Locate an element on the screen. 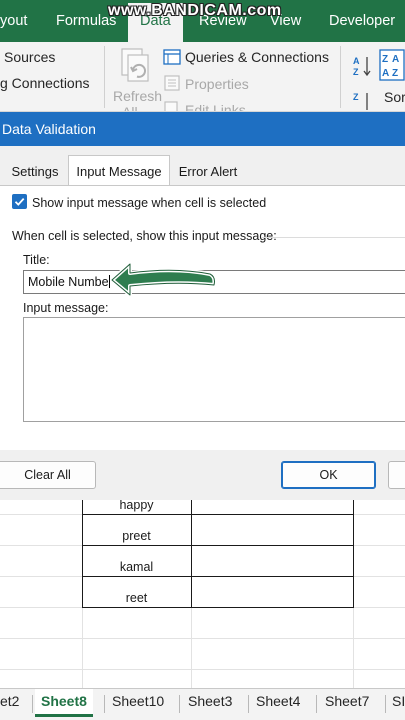 This screenshot has width=405, height=720. edit-links-button: Edit Links is located at coordinates (215, 106).